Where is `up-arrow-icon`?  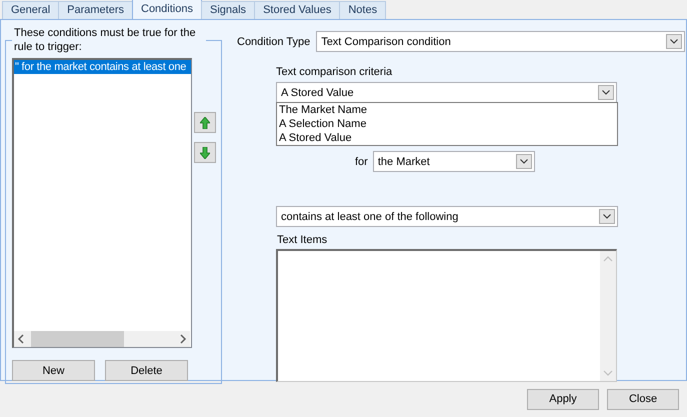 up-arrow-icon is located at coordinates (205, 122).